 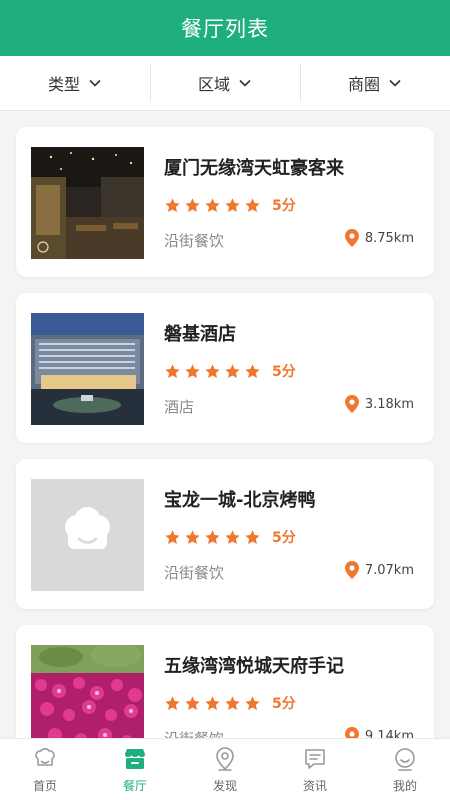 What do you see at coordinates (315, 759) in the screenshot?
I see `news-message-icon` at bounding box center [315, 759].